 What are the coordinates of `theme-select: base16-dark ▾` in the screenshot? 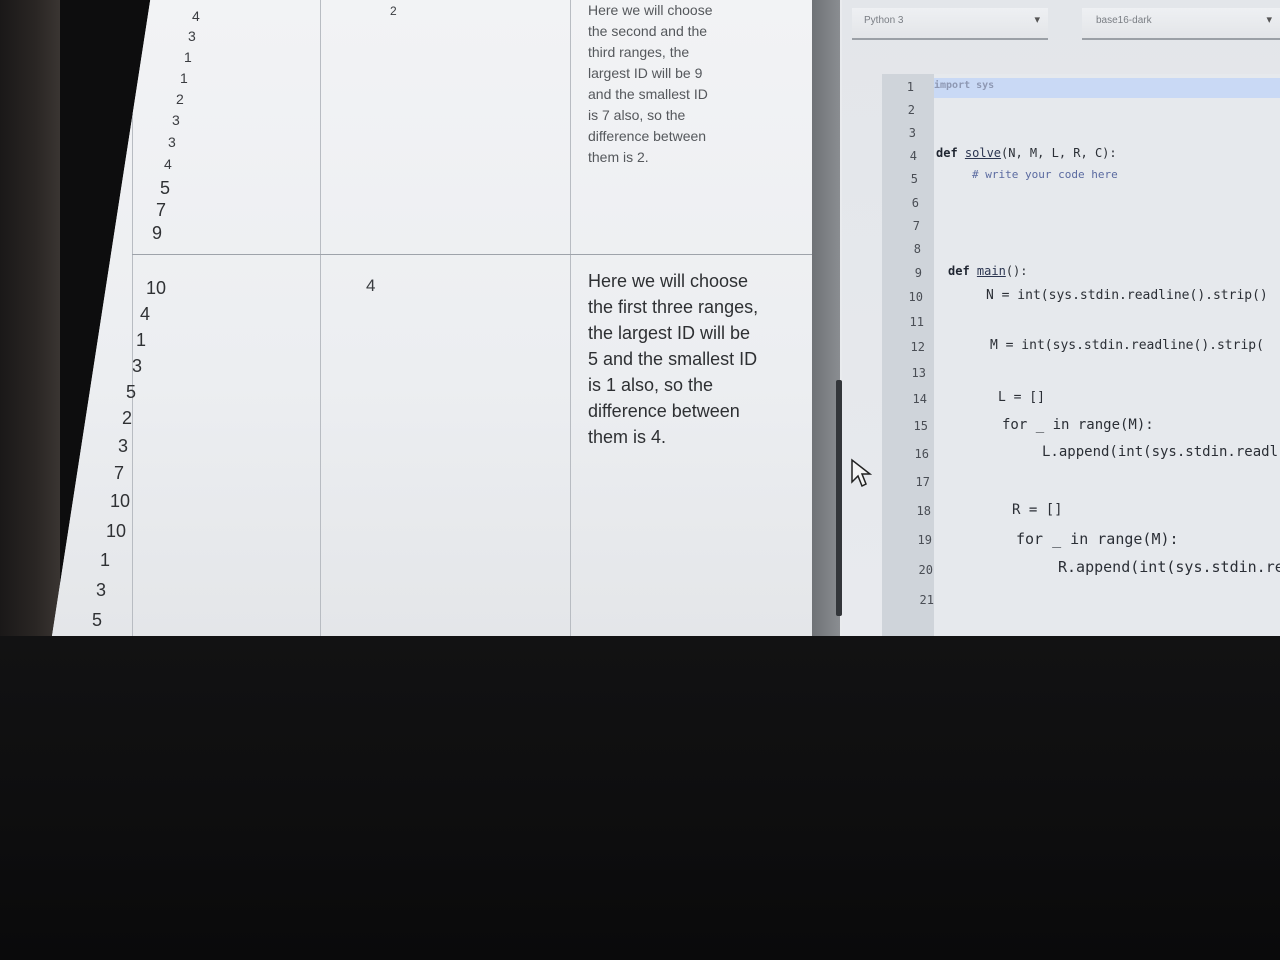 It's located at (1181, 24).